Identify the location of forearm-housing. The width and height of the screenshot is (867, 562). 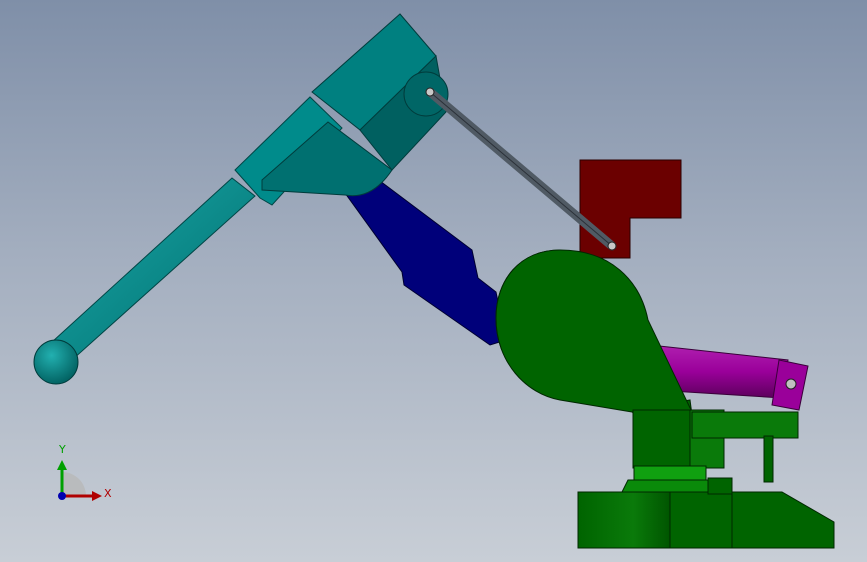
(355, 105).